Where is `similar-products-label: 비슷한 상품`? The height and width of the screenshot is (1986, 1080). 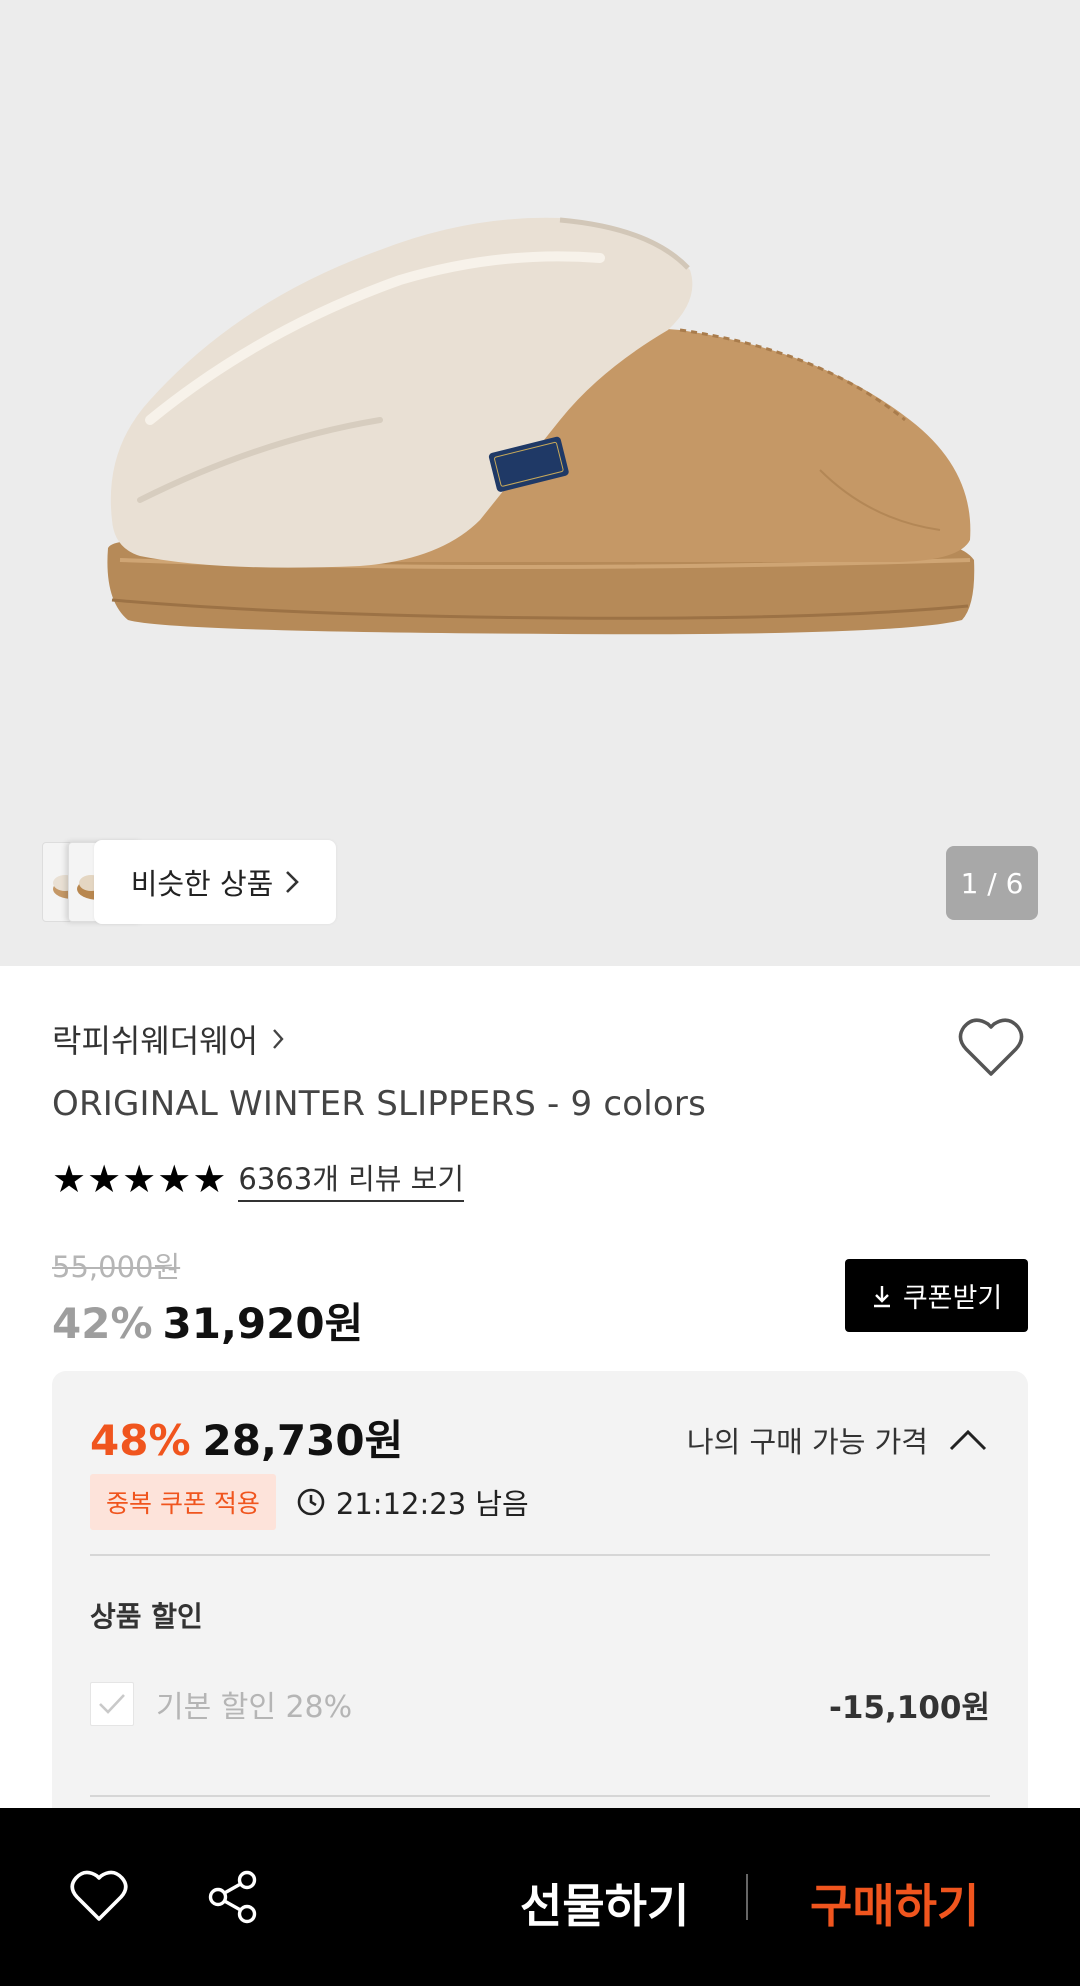 similar-products-label: 비슷한 상품 is located at coordinates (202, 884).